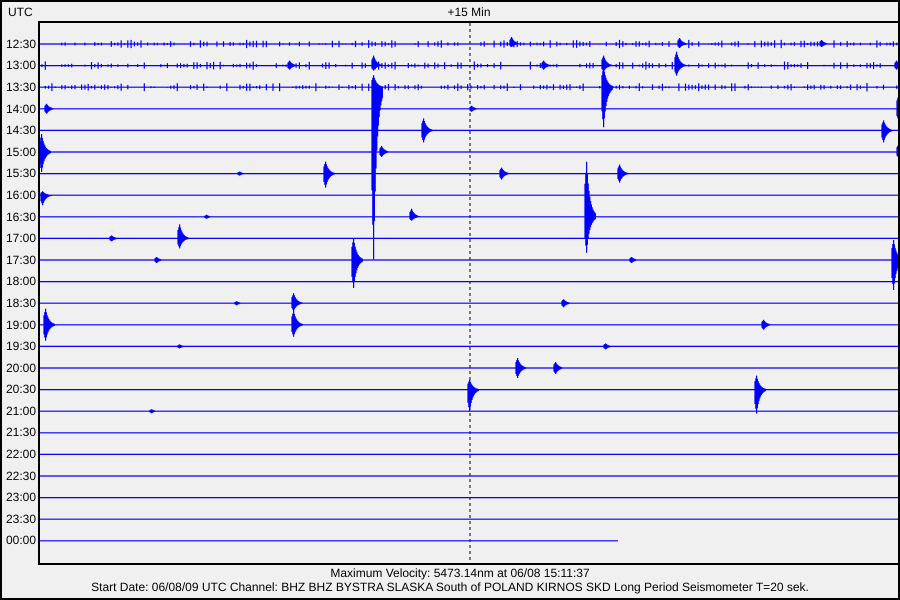  What do you see at coordinates (21, 281) in the screenshot?
I see `time-label: 18:00` at bounding box center [21, 281].